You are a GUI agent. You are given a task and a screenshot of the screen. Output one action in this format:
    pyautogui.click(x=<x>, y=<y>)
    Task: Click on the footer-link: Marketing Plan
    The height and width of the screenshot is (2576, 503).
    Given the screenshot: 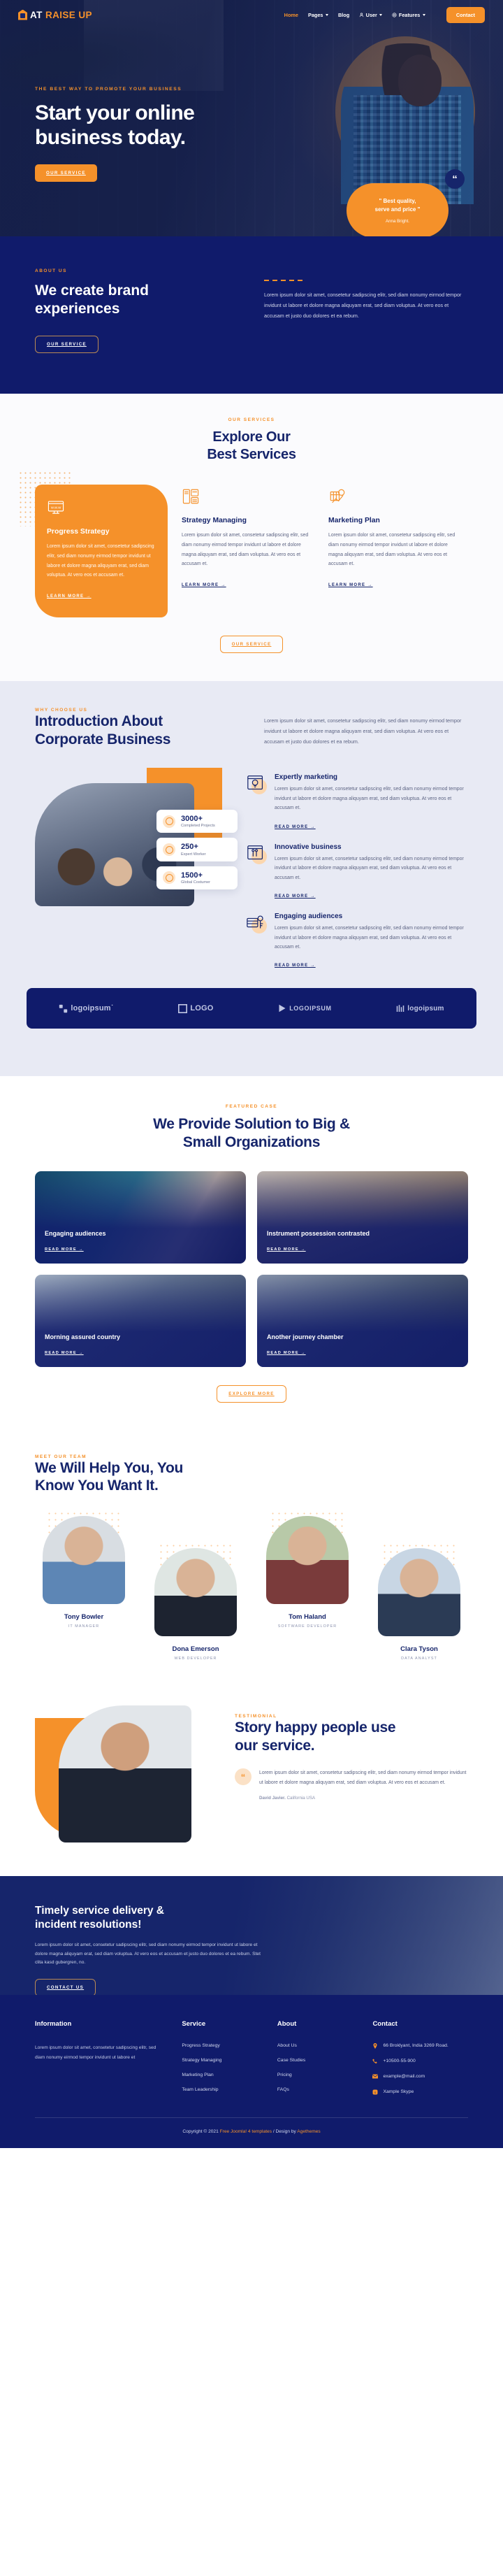 What is the action you would take?
    pyautogui.click(x=229, y=2075)
    